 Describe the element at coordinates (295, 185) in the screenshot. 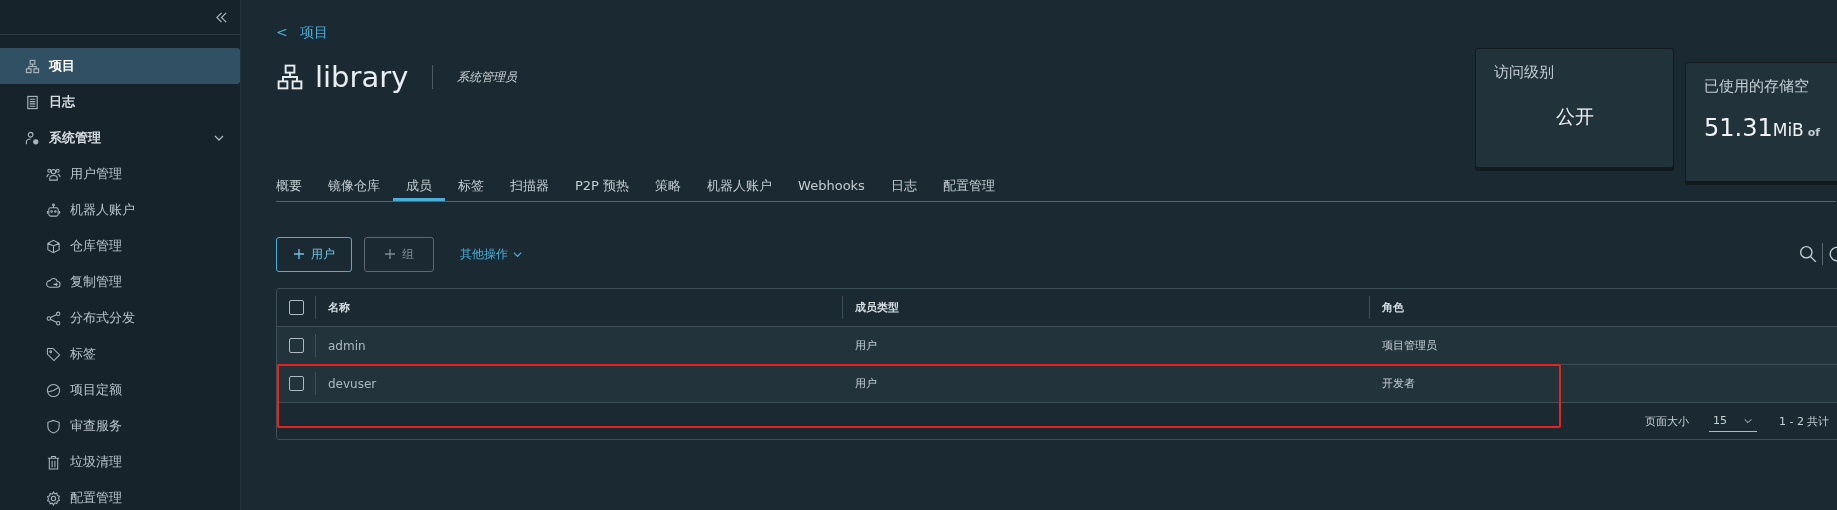

I see `tab: 概要` at that location.